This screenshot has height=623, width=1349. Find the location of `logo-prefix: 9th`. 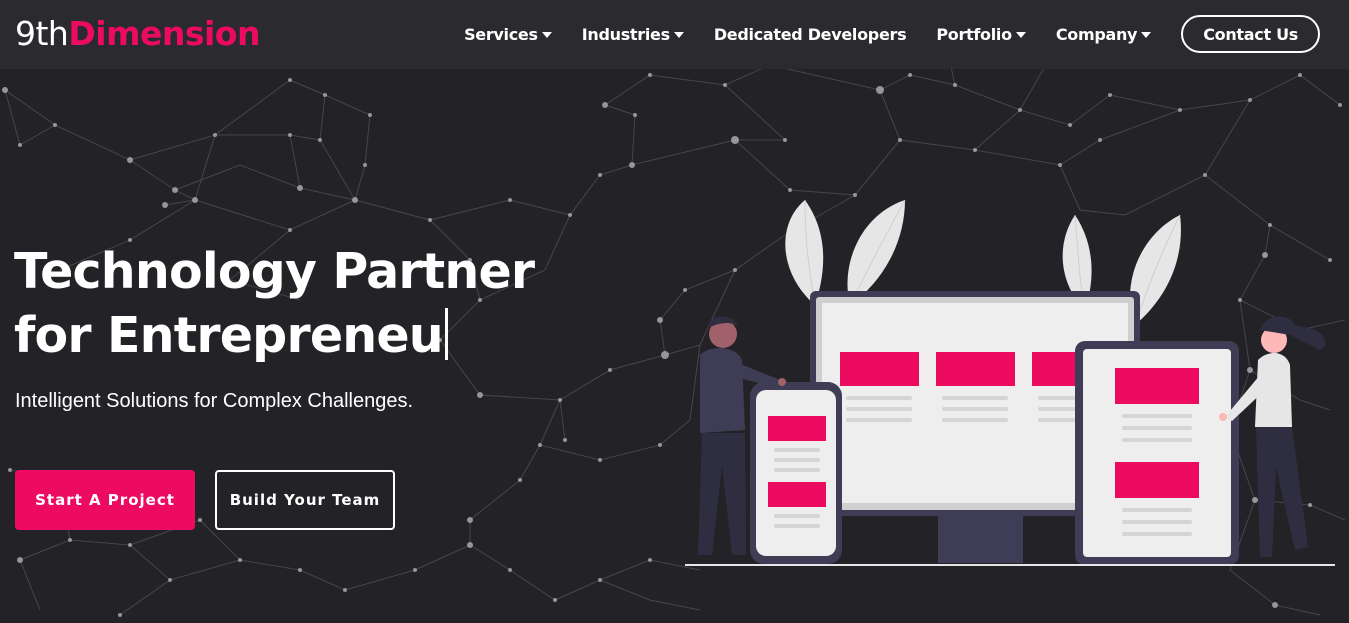

logo-prefix: 9th is located at coordinates (42, 33).